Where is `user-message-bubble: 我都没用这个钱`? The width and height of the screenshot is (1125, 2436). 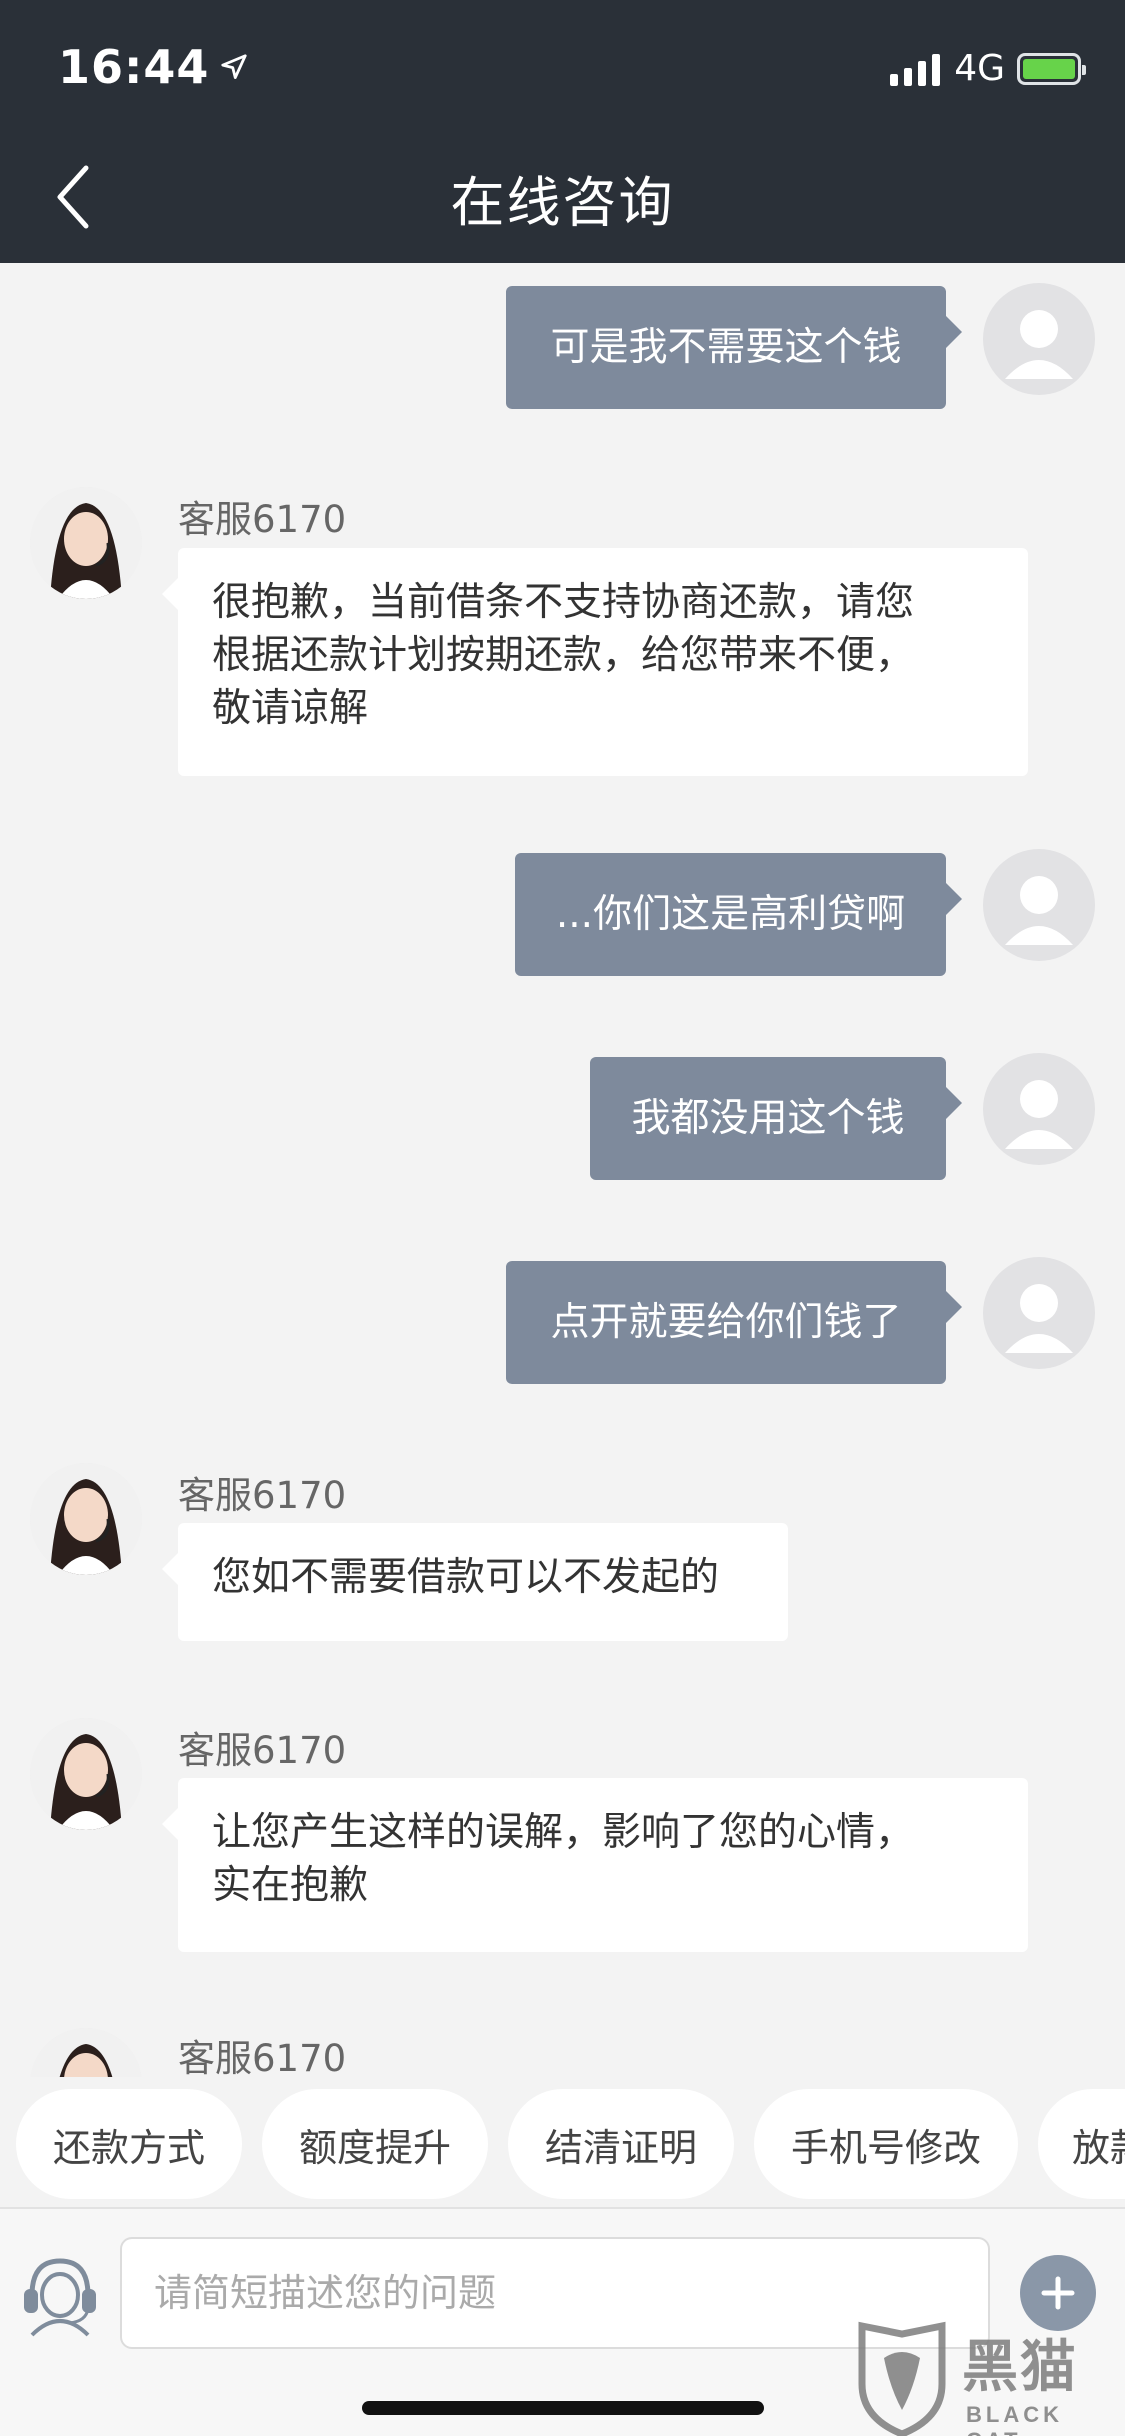 user-message-bubble: 我都没用这个钱 is located at coordinates (776, 1118).